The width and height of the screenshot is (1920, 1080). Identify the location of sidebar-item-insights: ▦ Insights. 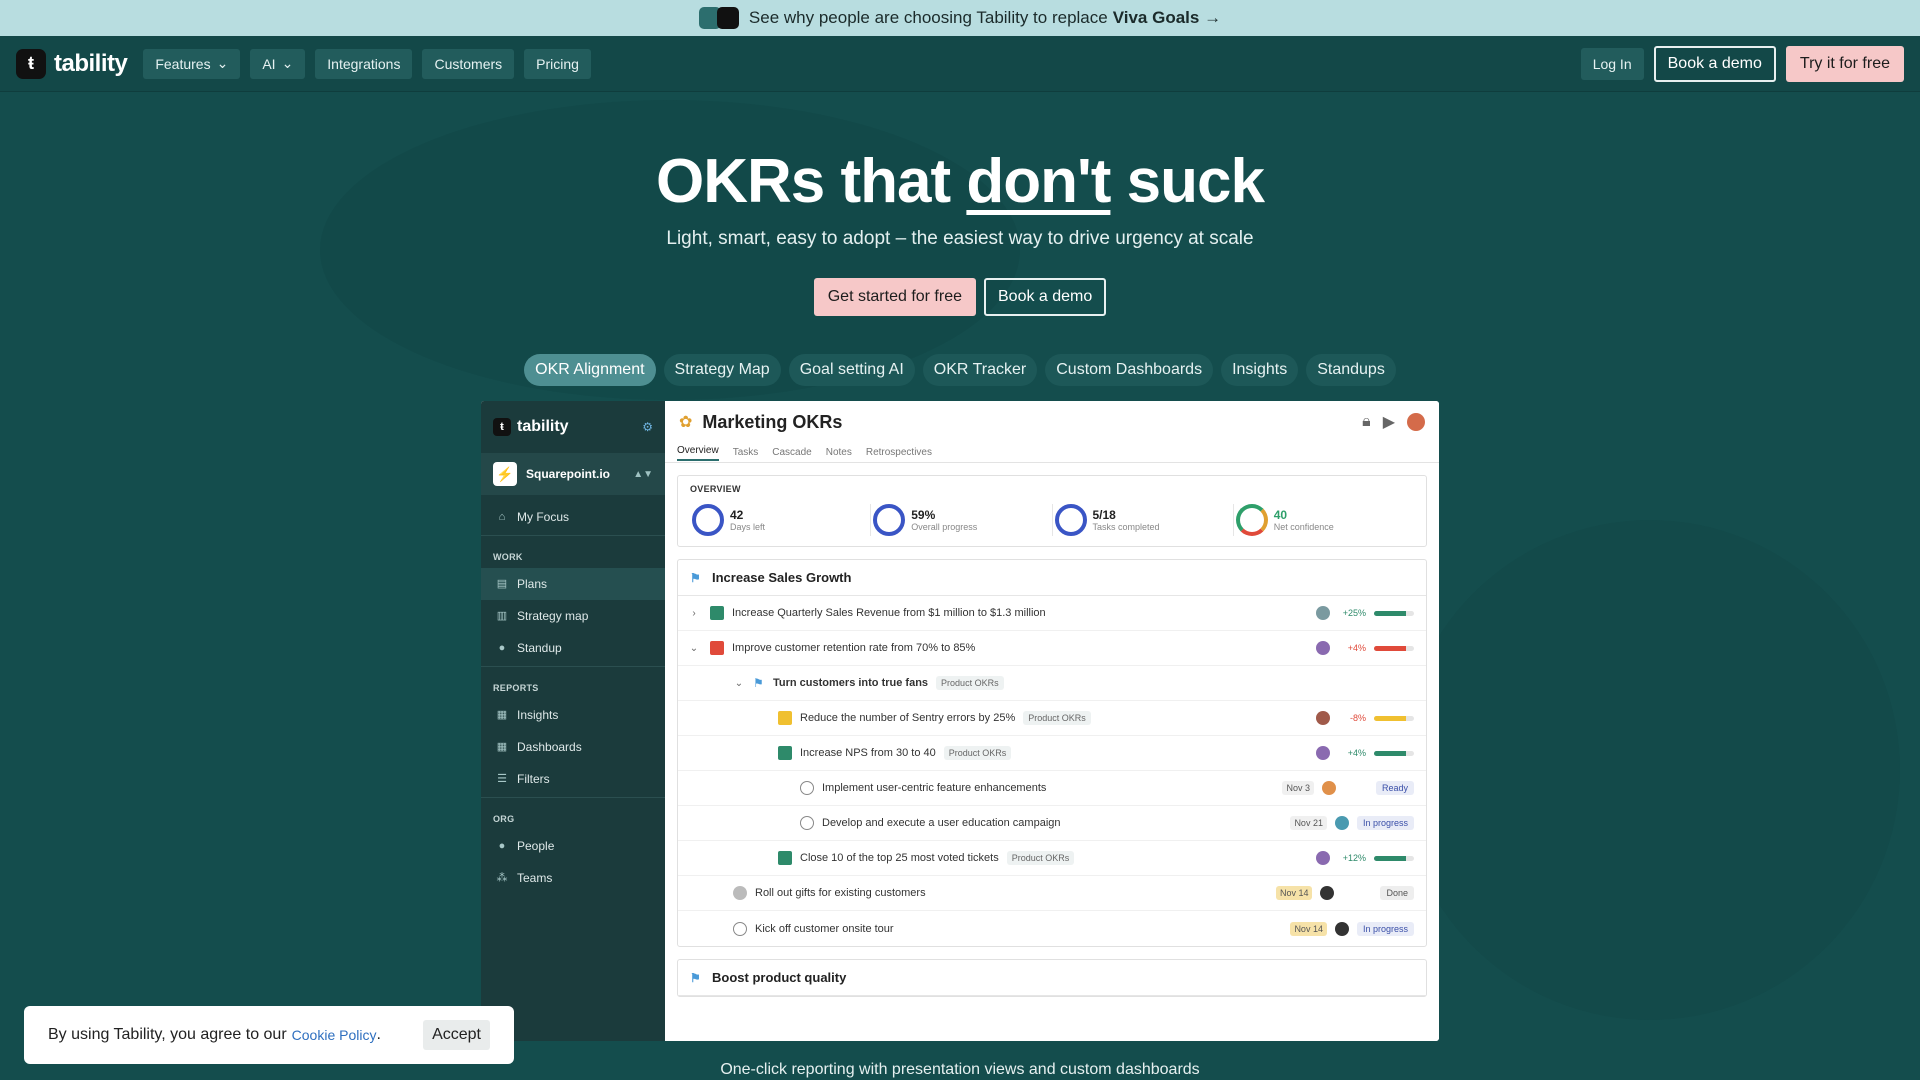
(573, 715).